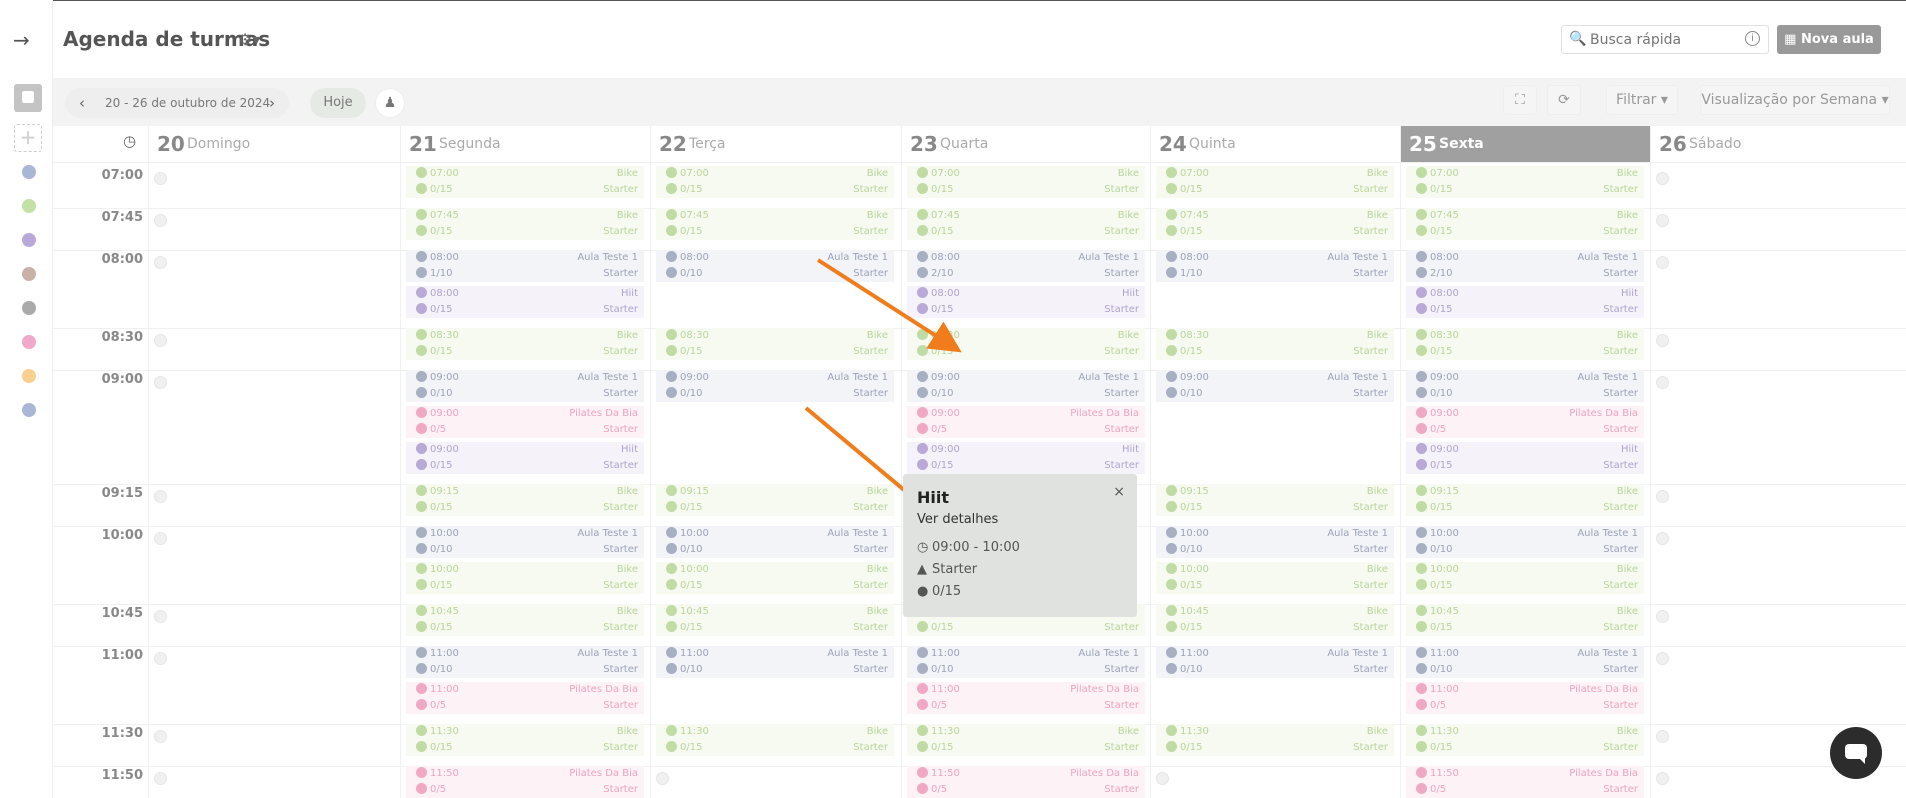  I want to click on today-button: Hoje, so click(338, 103).